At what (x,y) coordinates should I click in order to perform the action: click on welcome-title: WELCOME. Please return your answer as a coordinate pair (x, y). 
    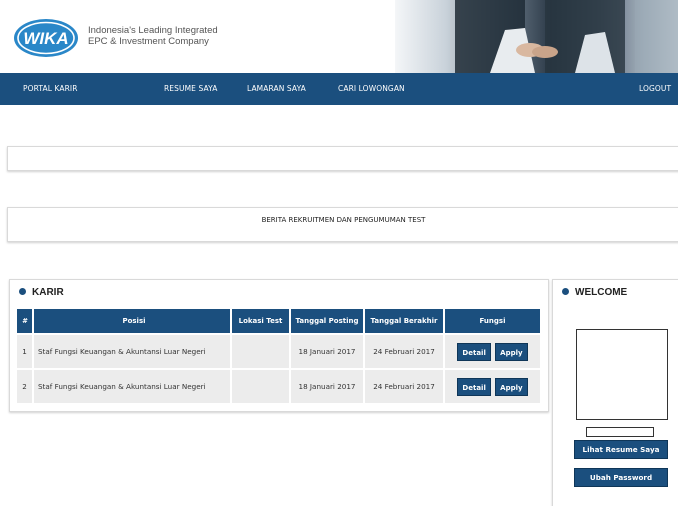
    Looking at the image, I should click on (601, 292).